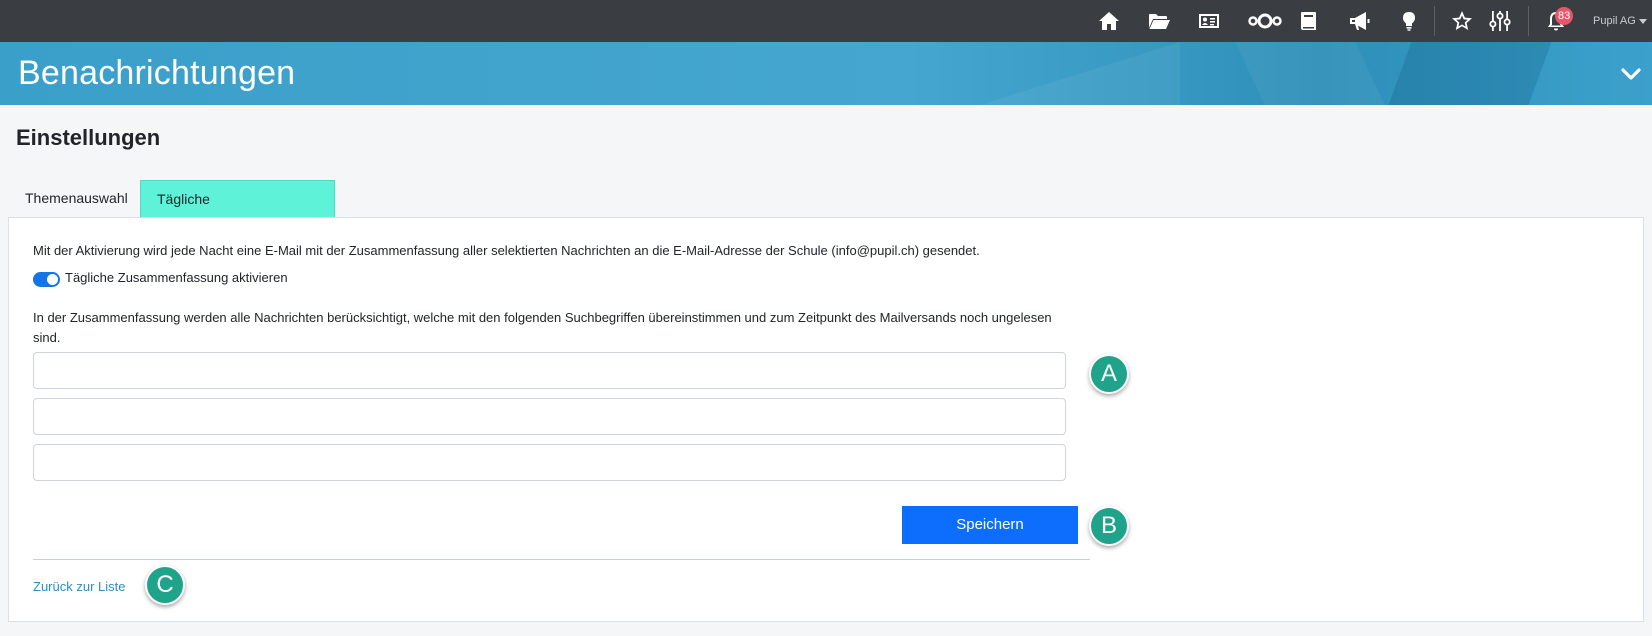  What do you see at coordinates (561, 559) in the screenshot?
I see `divider` at bounding box center [561, 559].